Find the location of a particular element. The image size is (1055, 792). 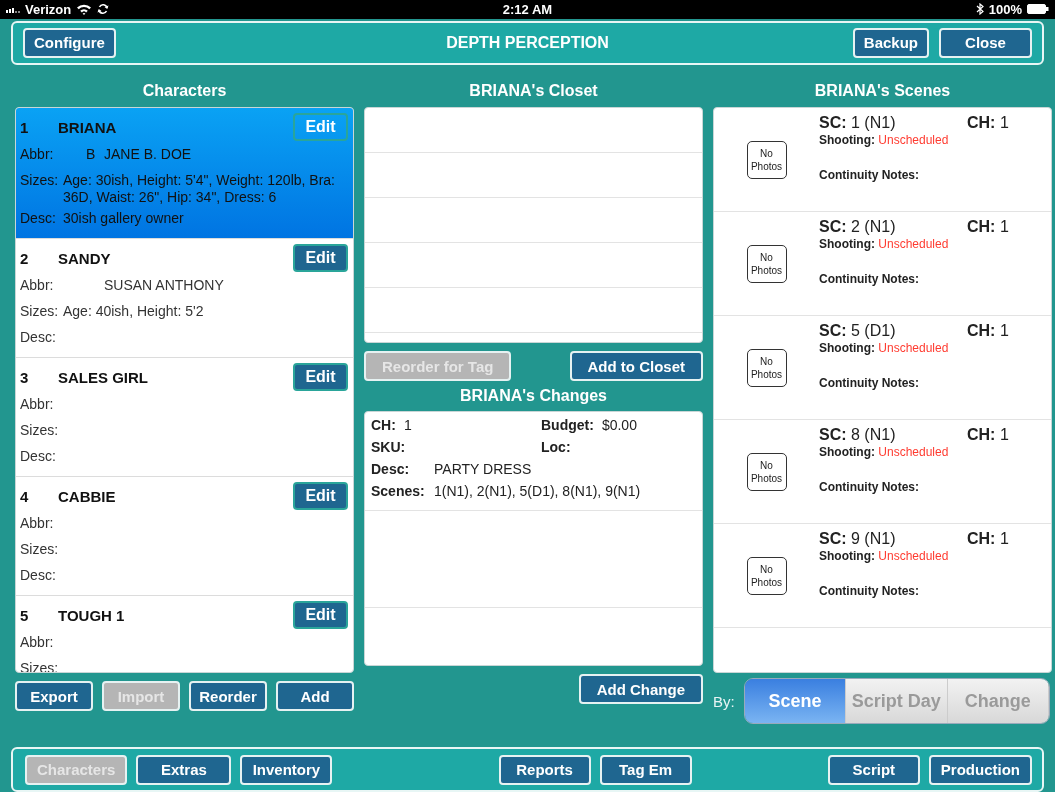

character-name: SANDY is located at coordinates (85, 258).